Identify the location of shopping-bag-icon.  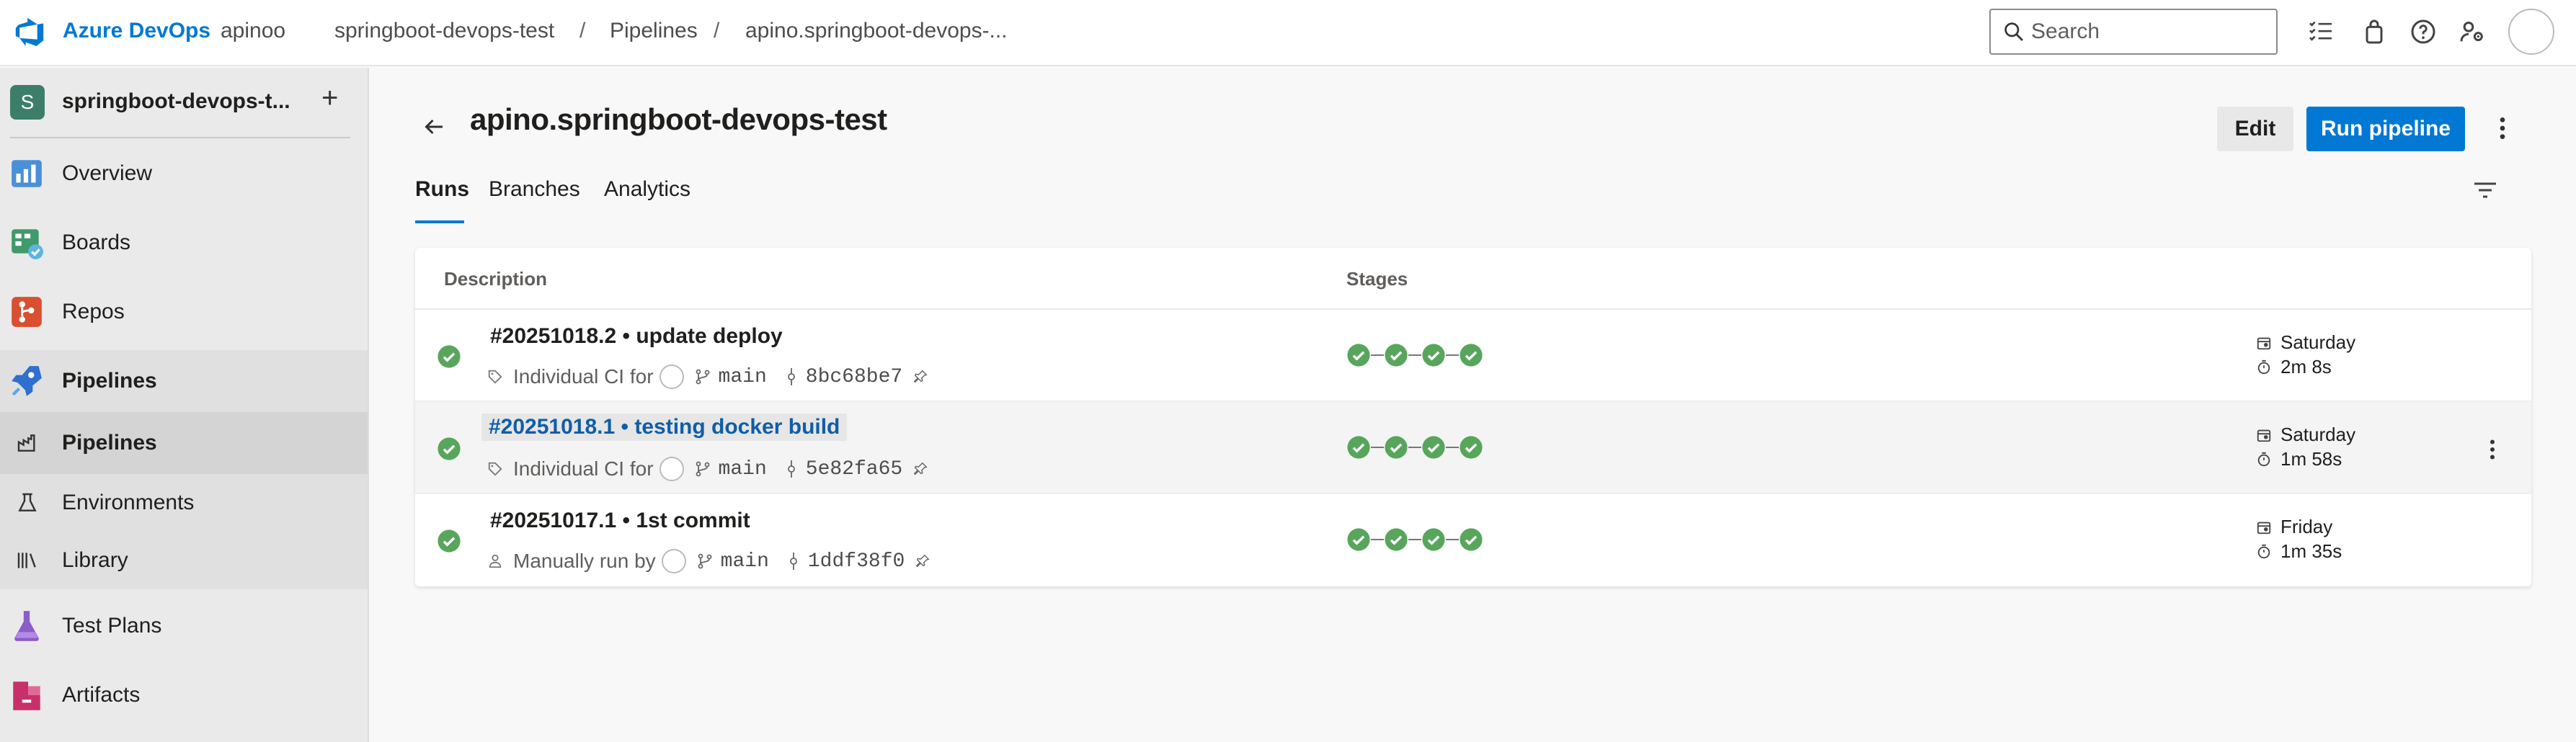
(2374, 32).